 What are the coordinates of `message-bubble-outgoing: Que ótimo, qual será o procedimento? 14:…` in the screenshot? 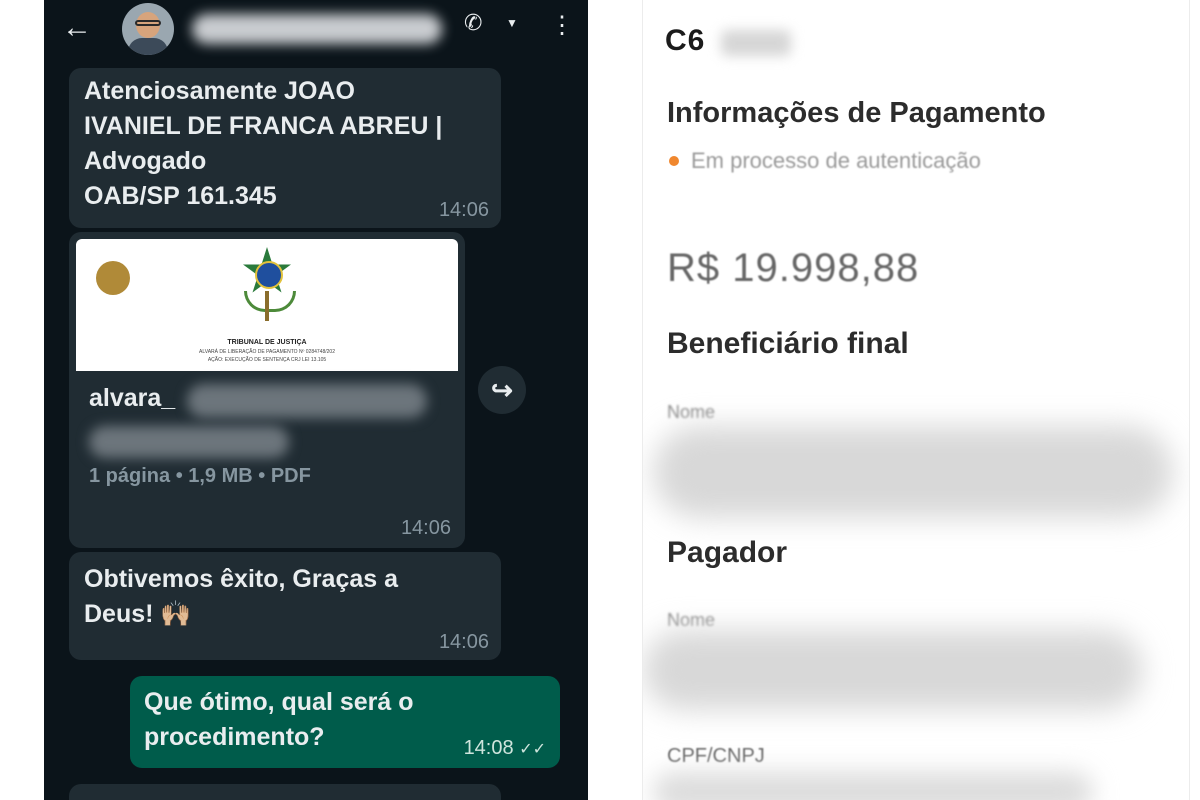 It's located at (345, 722).